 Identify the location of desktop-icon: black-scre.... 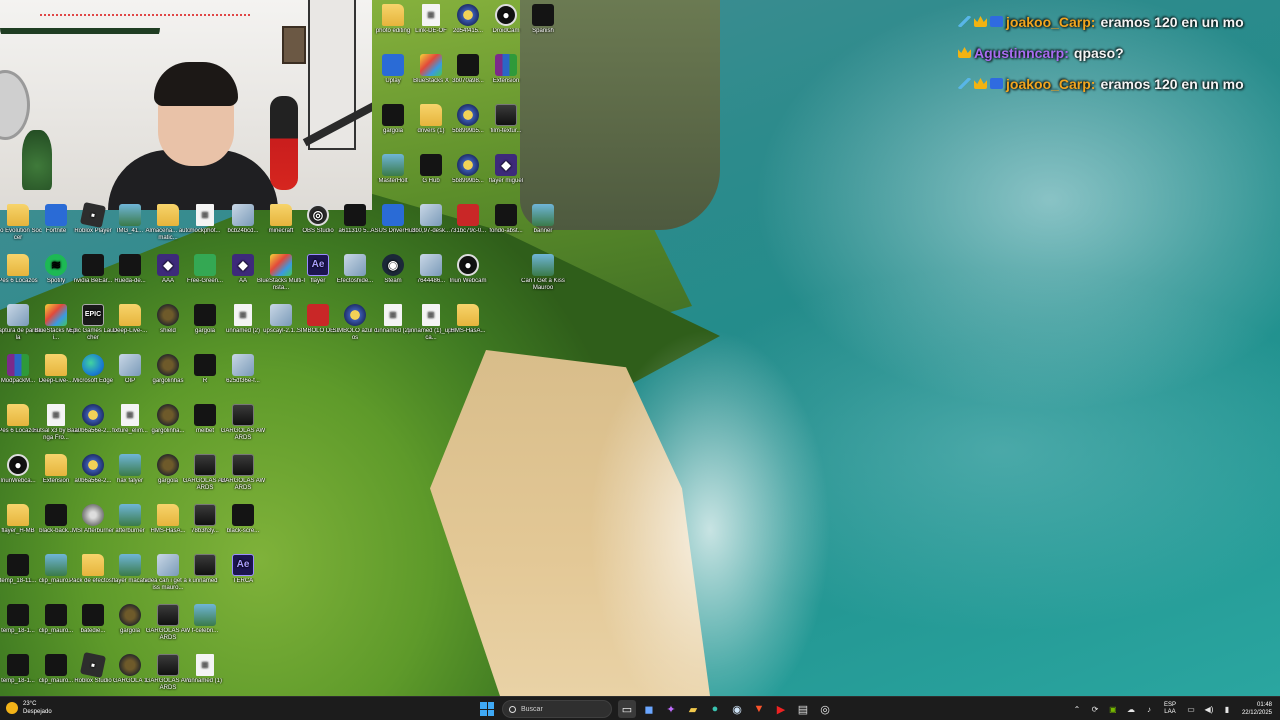
(243, 523).